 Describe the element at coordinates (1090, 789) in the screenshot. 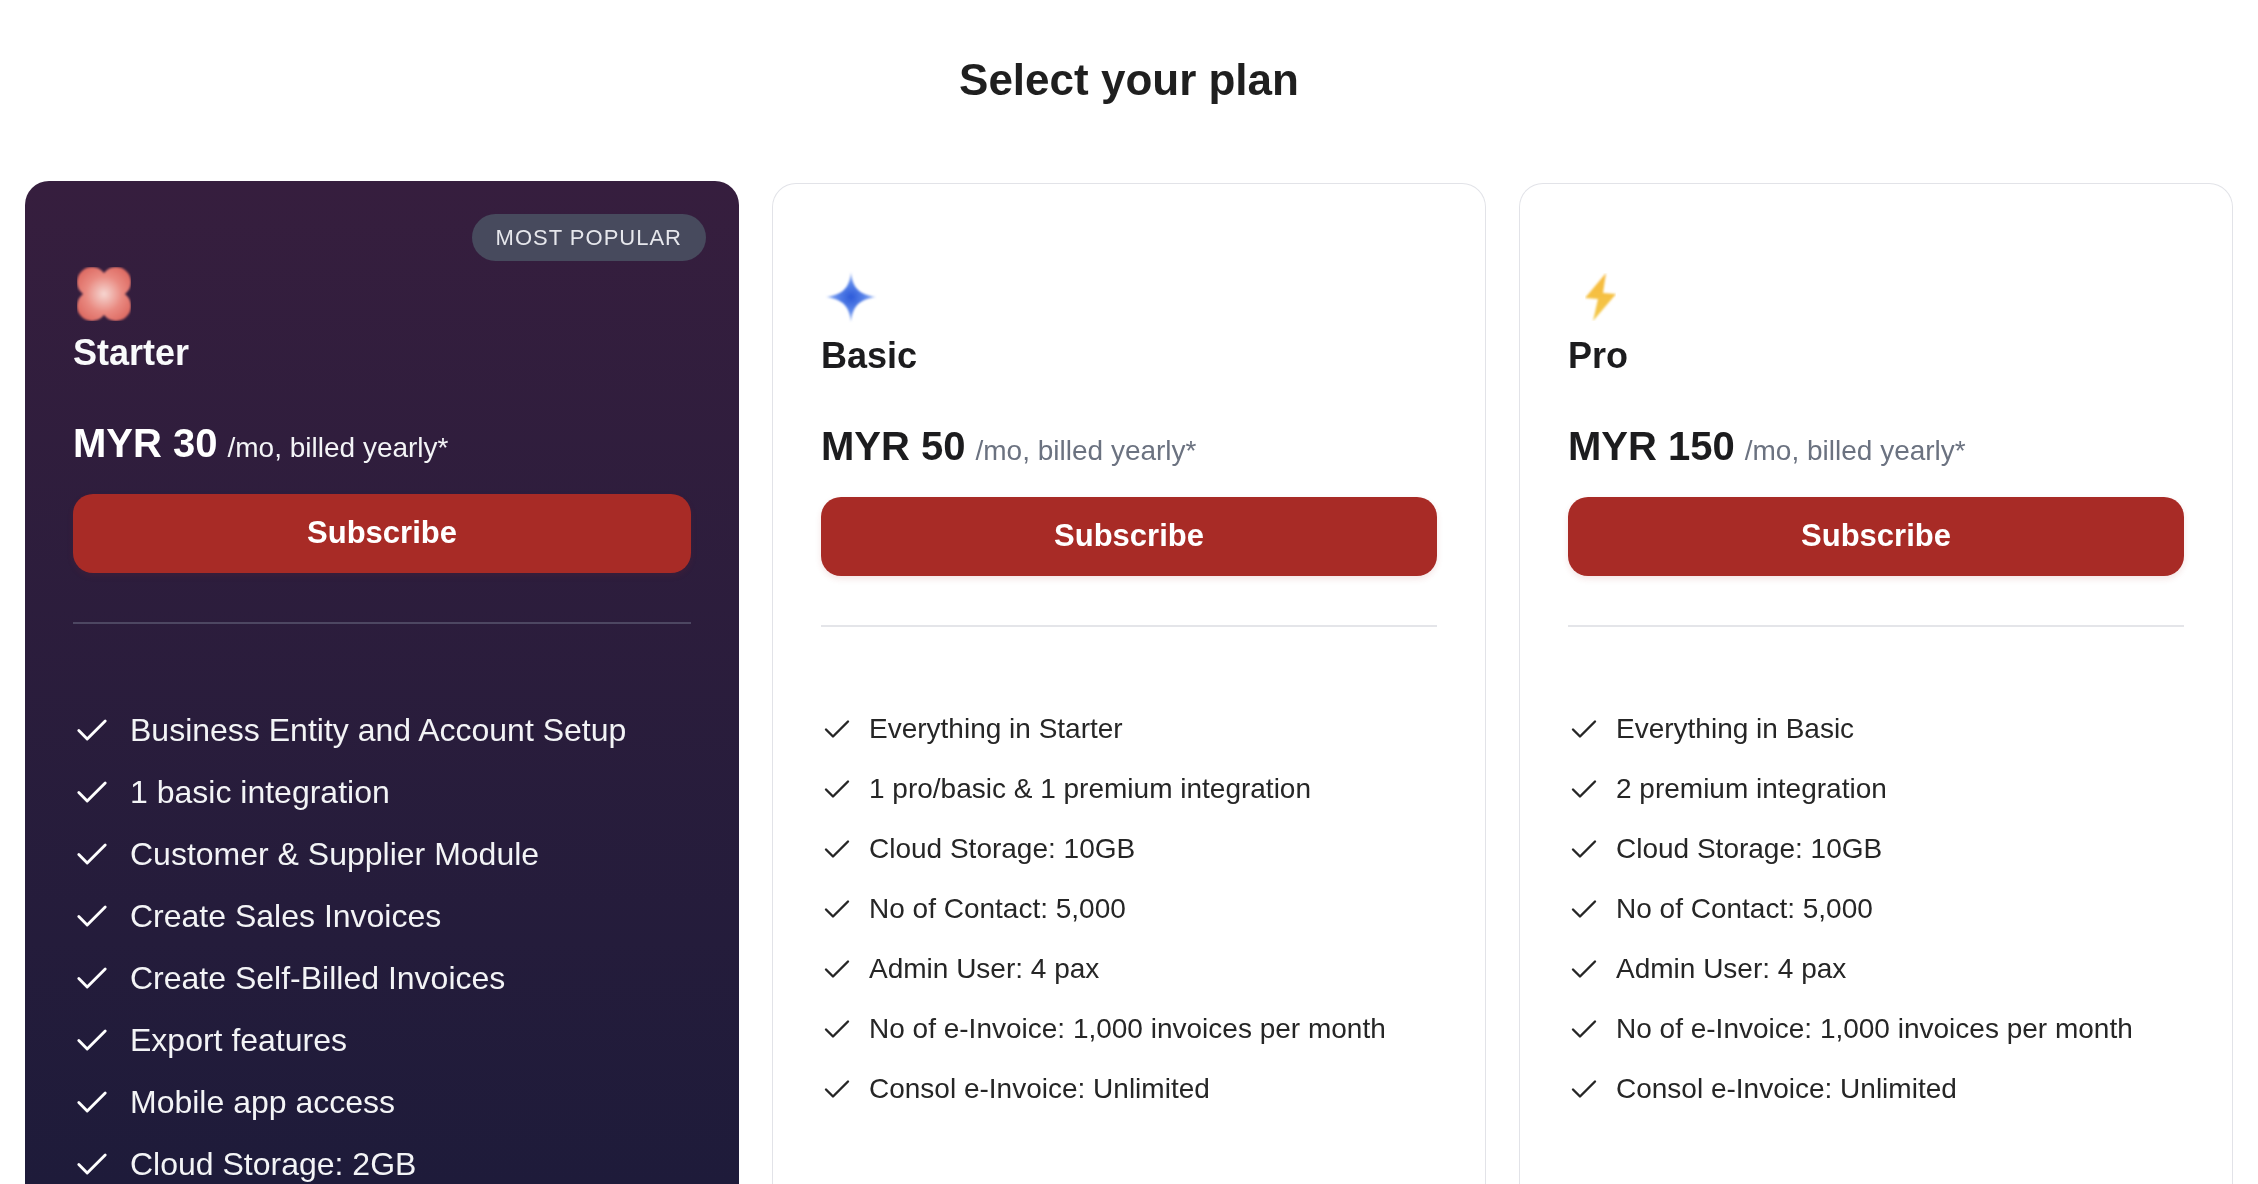

I see `feature-text: 1 pro/basic & 1 premium integration` at that location.